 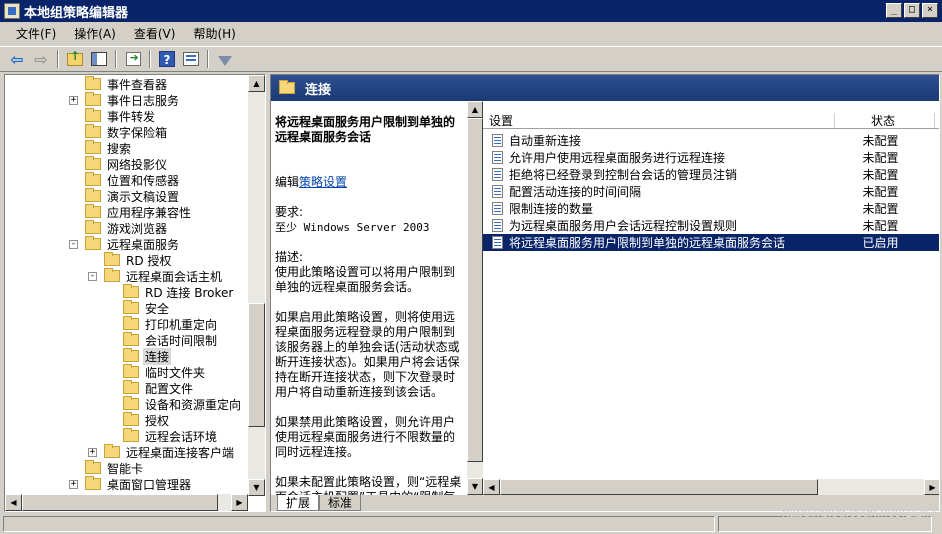 I want to click on tree-item-label: 桌面窗口管理器, so click(x=149, y=484).